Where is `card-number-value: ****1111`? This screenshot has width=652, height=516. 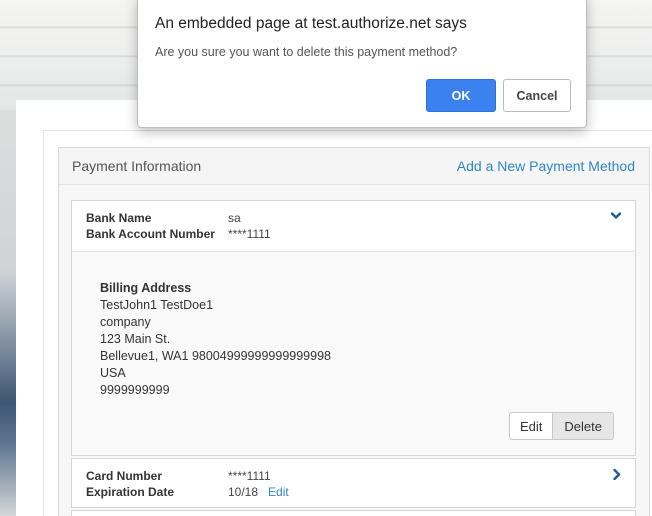 card-number-value: ****1111 is located at coordinates (249, 476).